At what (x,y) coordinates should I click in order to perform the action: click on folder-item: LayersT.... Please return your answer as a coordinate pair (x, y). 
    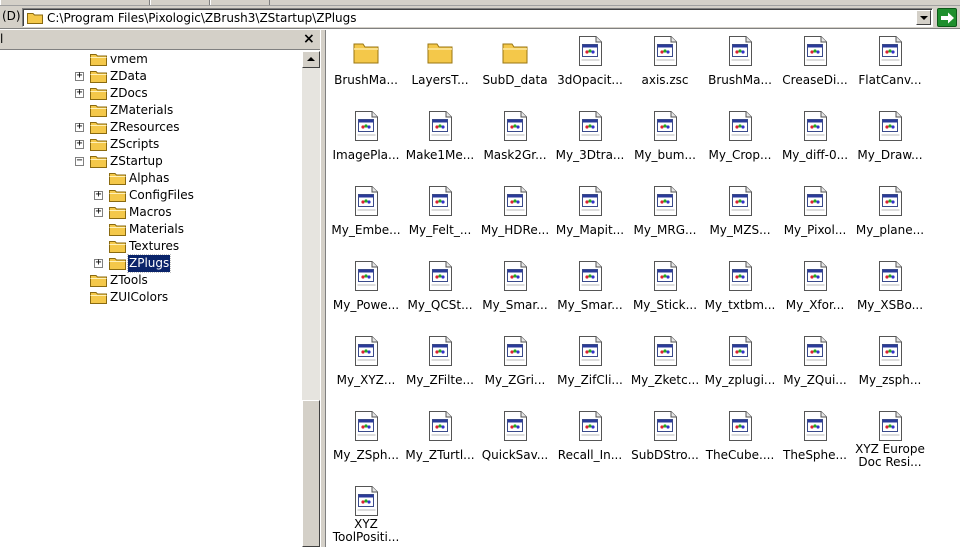
    Looking at the image, I should click on (440, 70).